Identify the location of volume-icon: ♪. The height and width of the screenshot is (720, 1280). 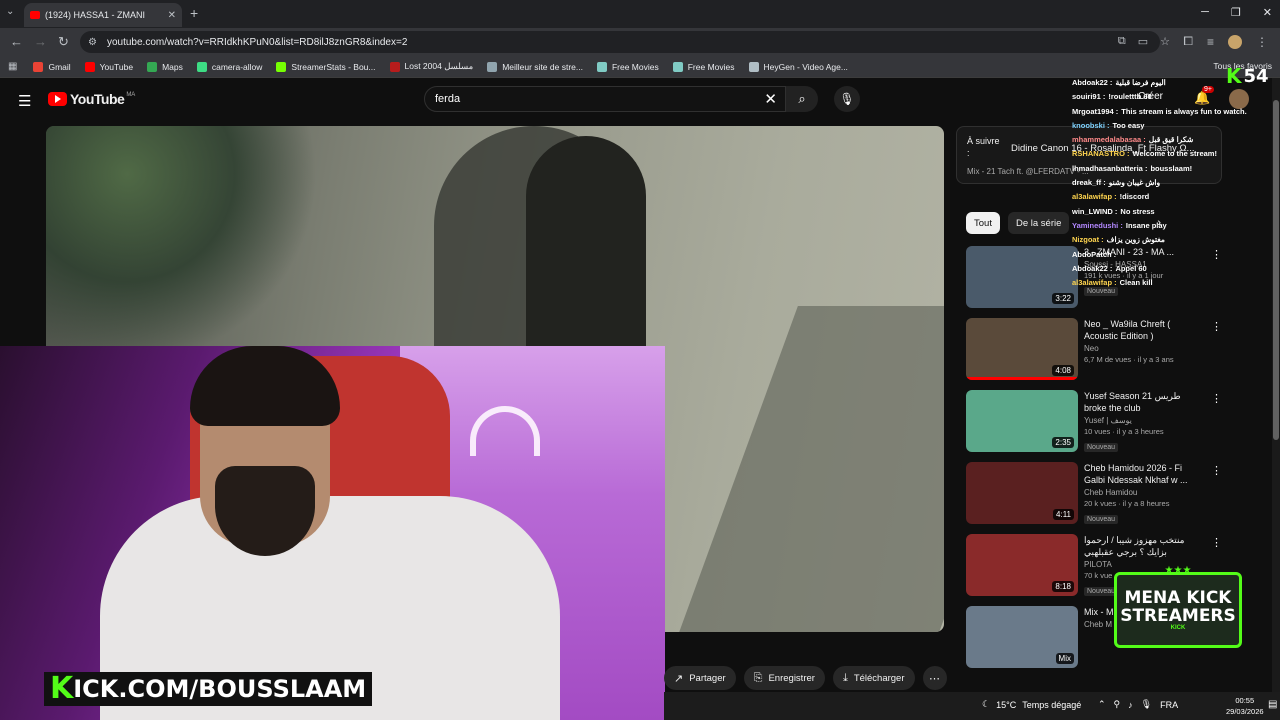
(1130, 705).